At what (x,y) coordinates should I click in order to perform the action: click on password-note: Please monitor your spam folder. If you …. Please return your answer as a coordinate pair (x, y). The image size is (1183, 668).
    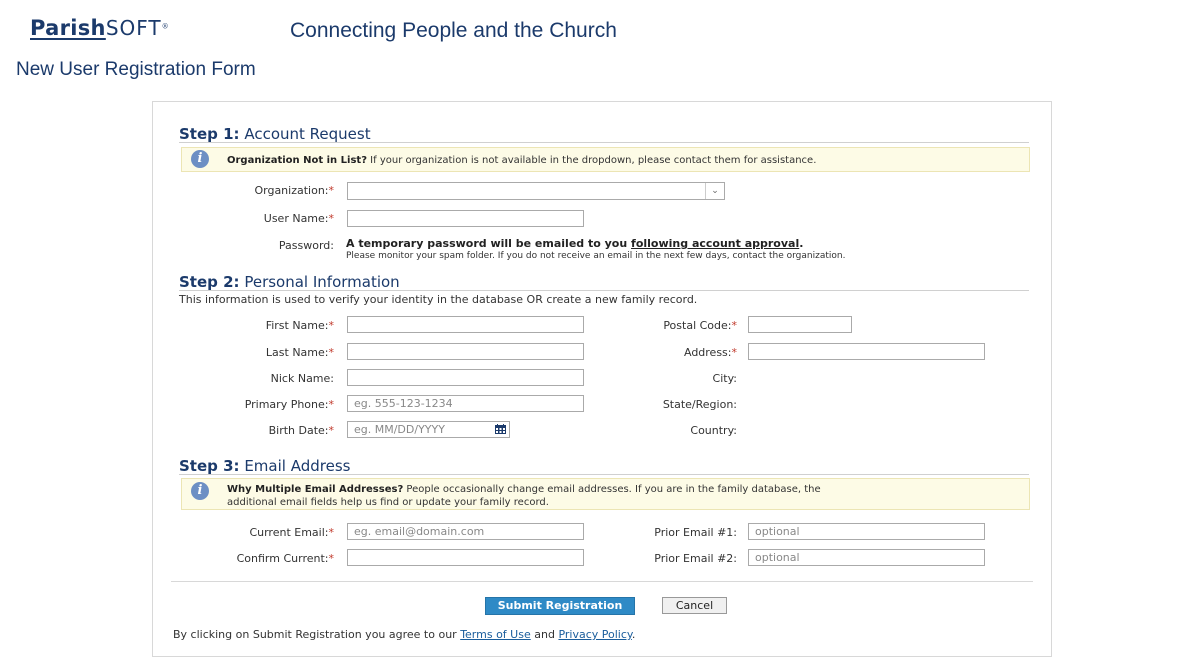
    Looking at the image, I should click on (596, 256).